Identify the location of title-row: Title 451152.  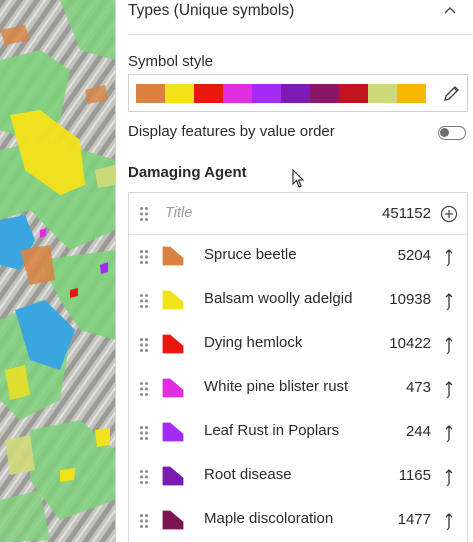
(298, 214).